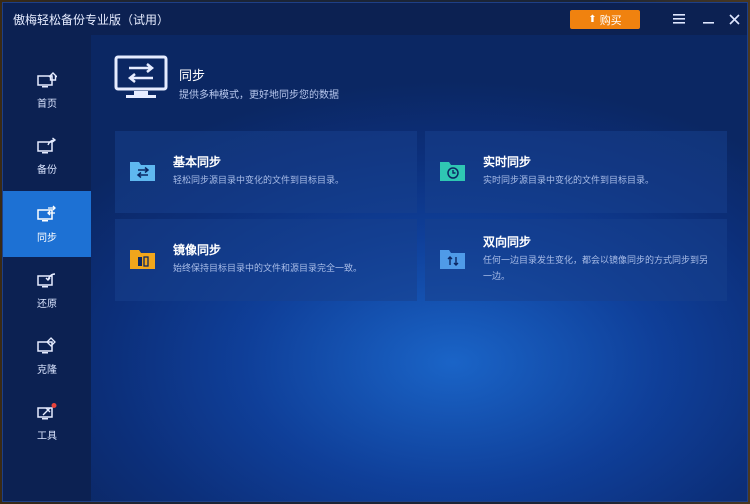  I want to click on sidebar-item-label: 克隆, so click(47, 370).